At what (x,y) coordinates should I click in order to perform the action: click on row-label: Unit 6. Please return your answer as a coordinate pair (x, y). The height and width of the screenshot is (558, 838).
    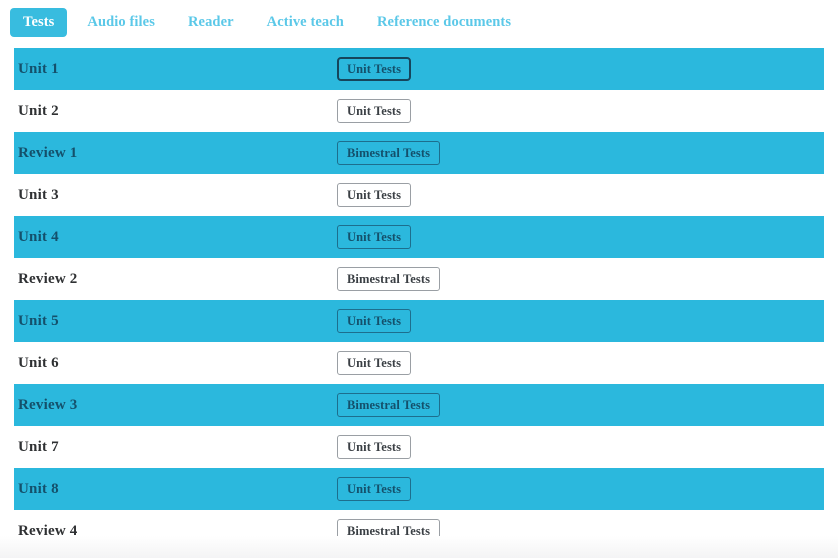
    Looking at the image, I should click on (38, 363).